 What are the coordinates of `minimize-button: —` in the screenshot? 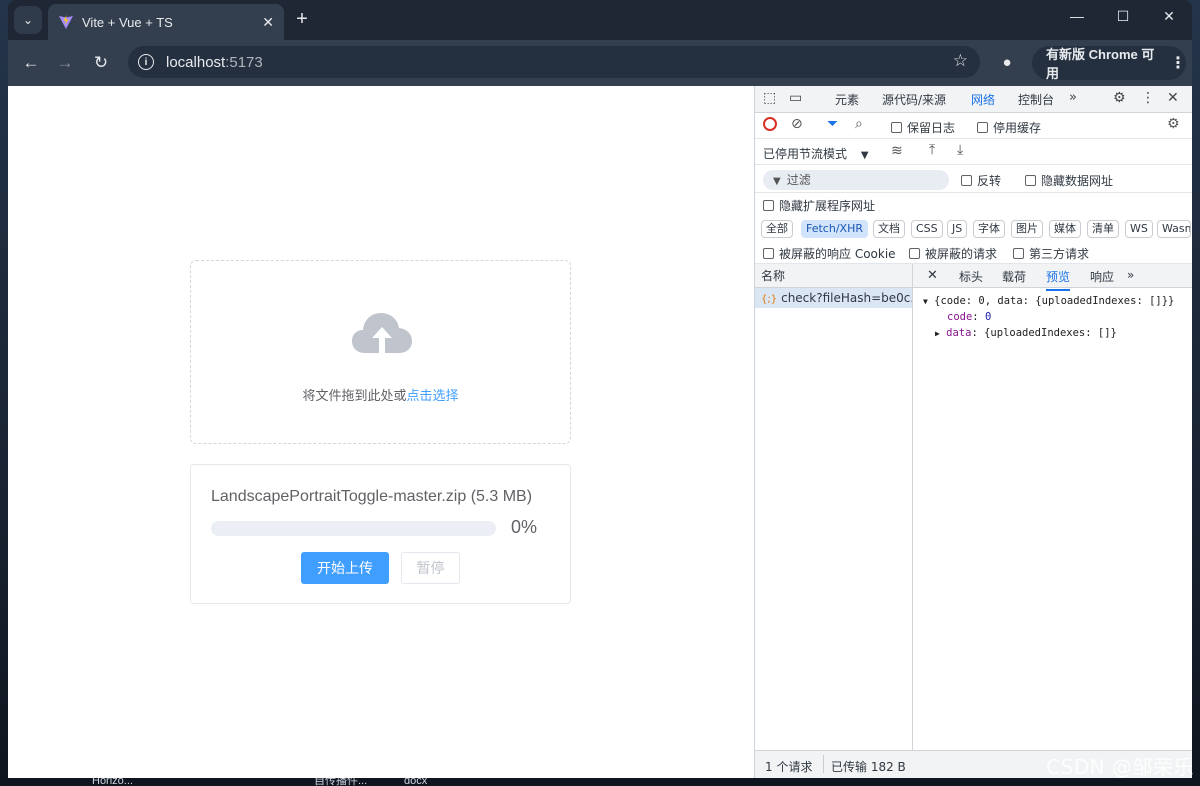 It's located at (1077, 16).